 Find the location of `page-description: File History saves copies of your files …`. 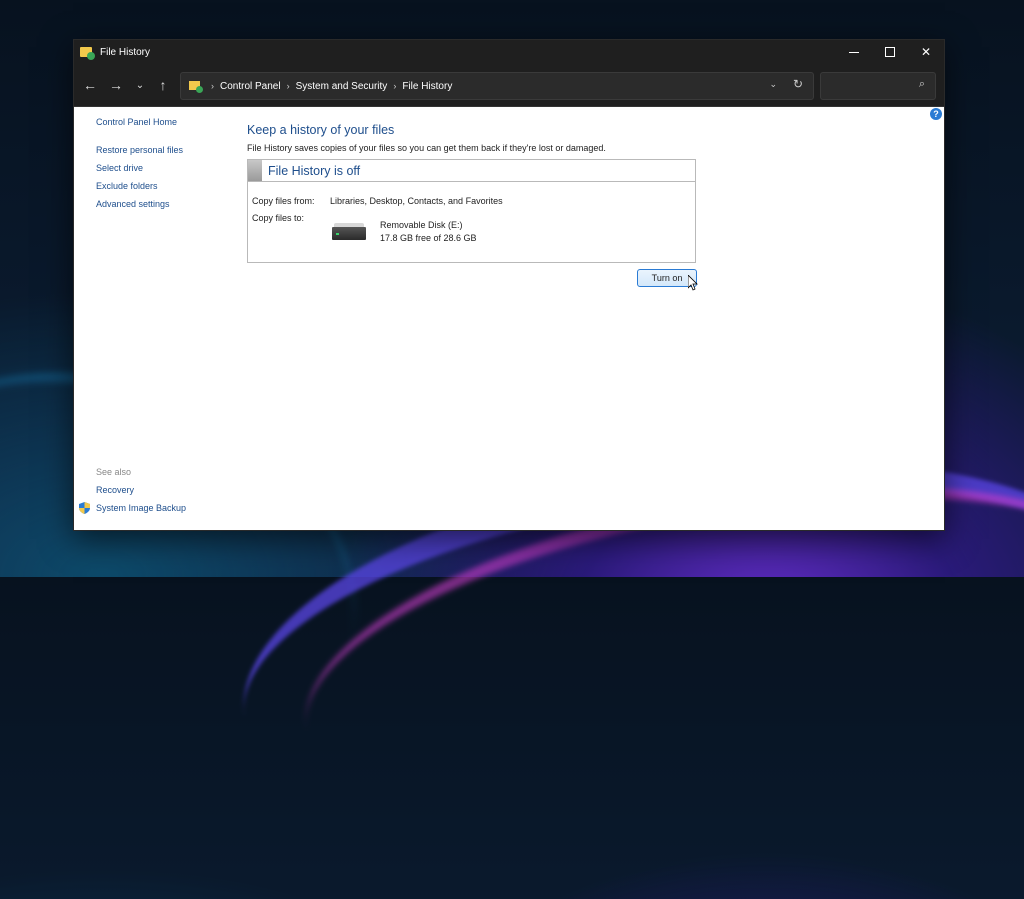

page-description: File History saves copies of your files … is located at coordinates (426, 148).